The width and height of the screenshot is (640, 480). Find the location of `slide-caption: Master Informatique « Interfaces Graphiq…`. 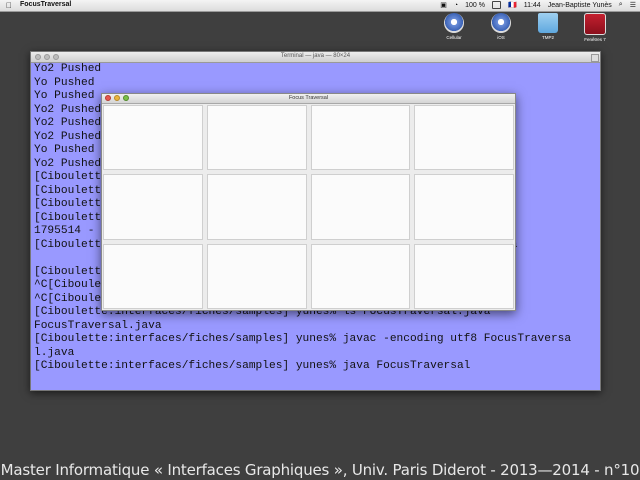

slide-caption: Master Informatique « Interfaces Graphiq… is located at coordinates (320, 470).